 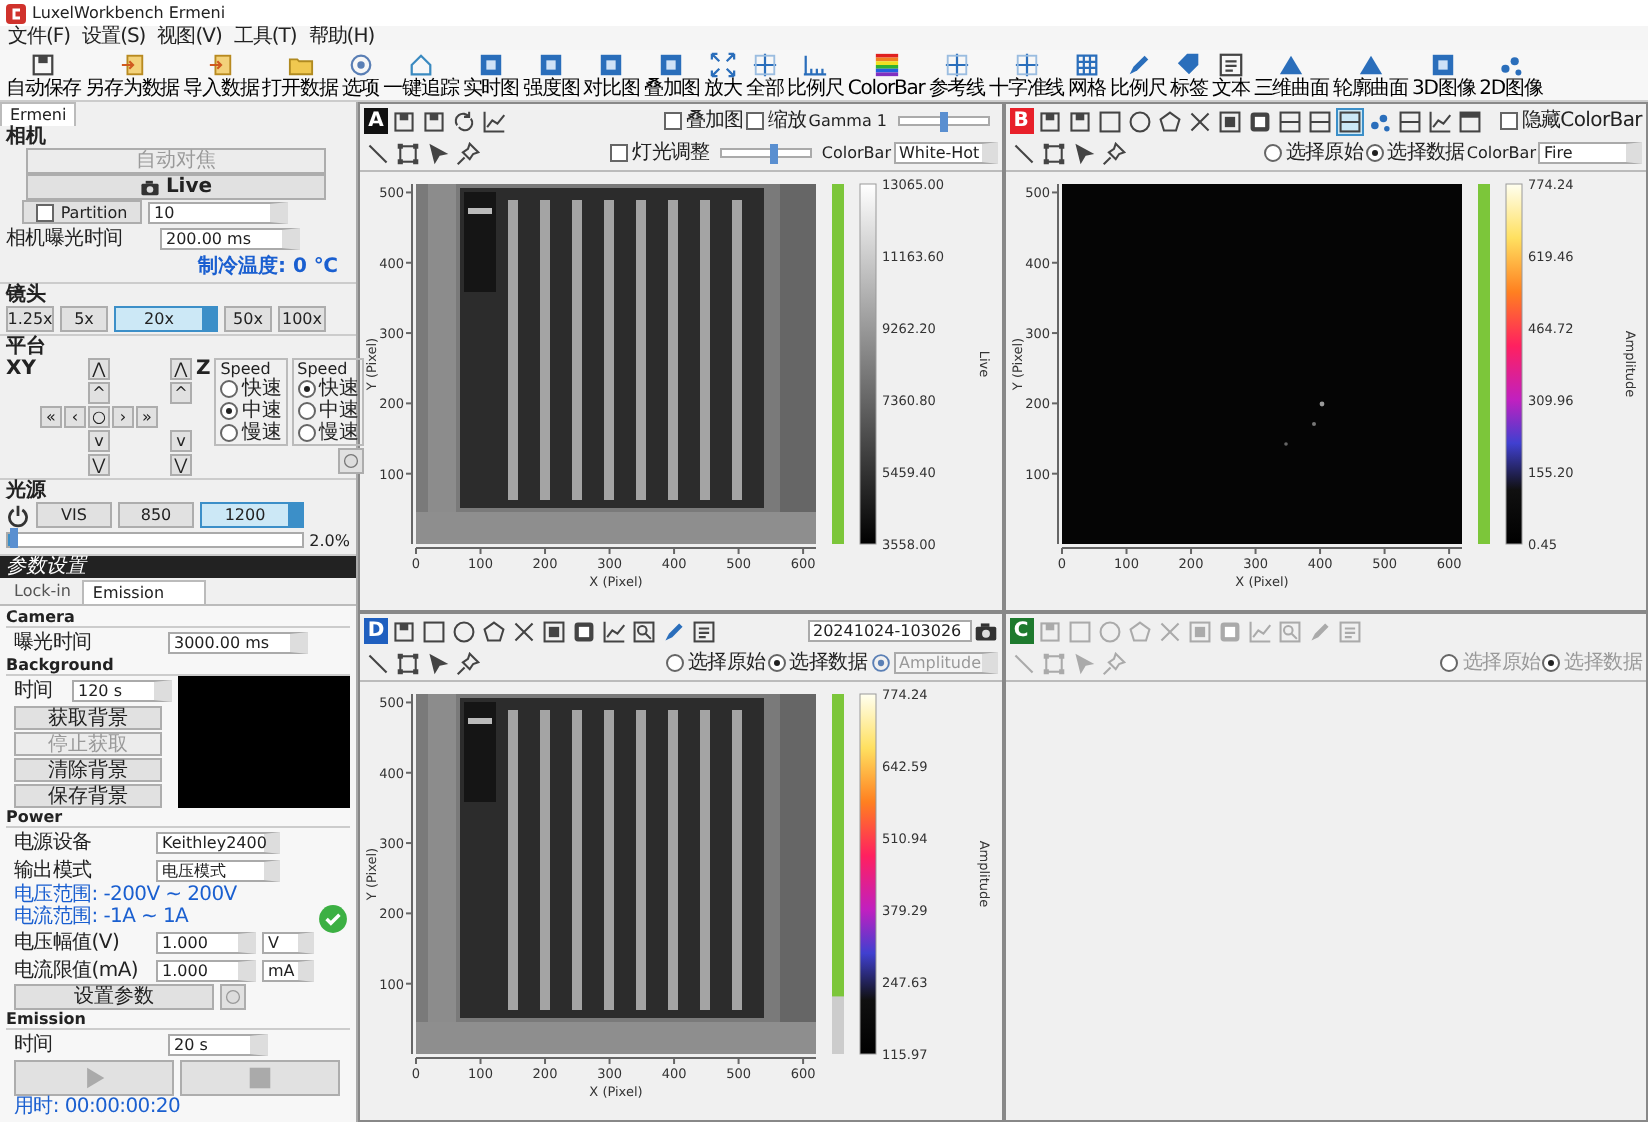 I want to click on toolbar-button: 全部, so click(x=764, y=75).